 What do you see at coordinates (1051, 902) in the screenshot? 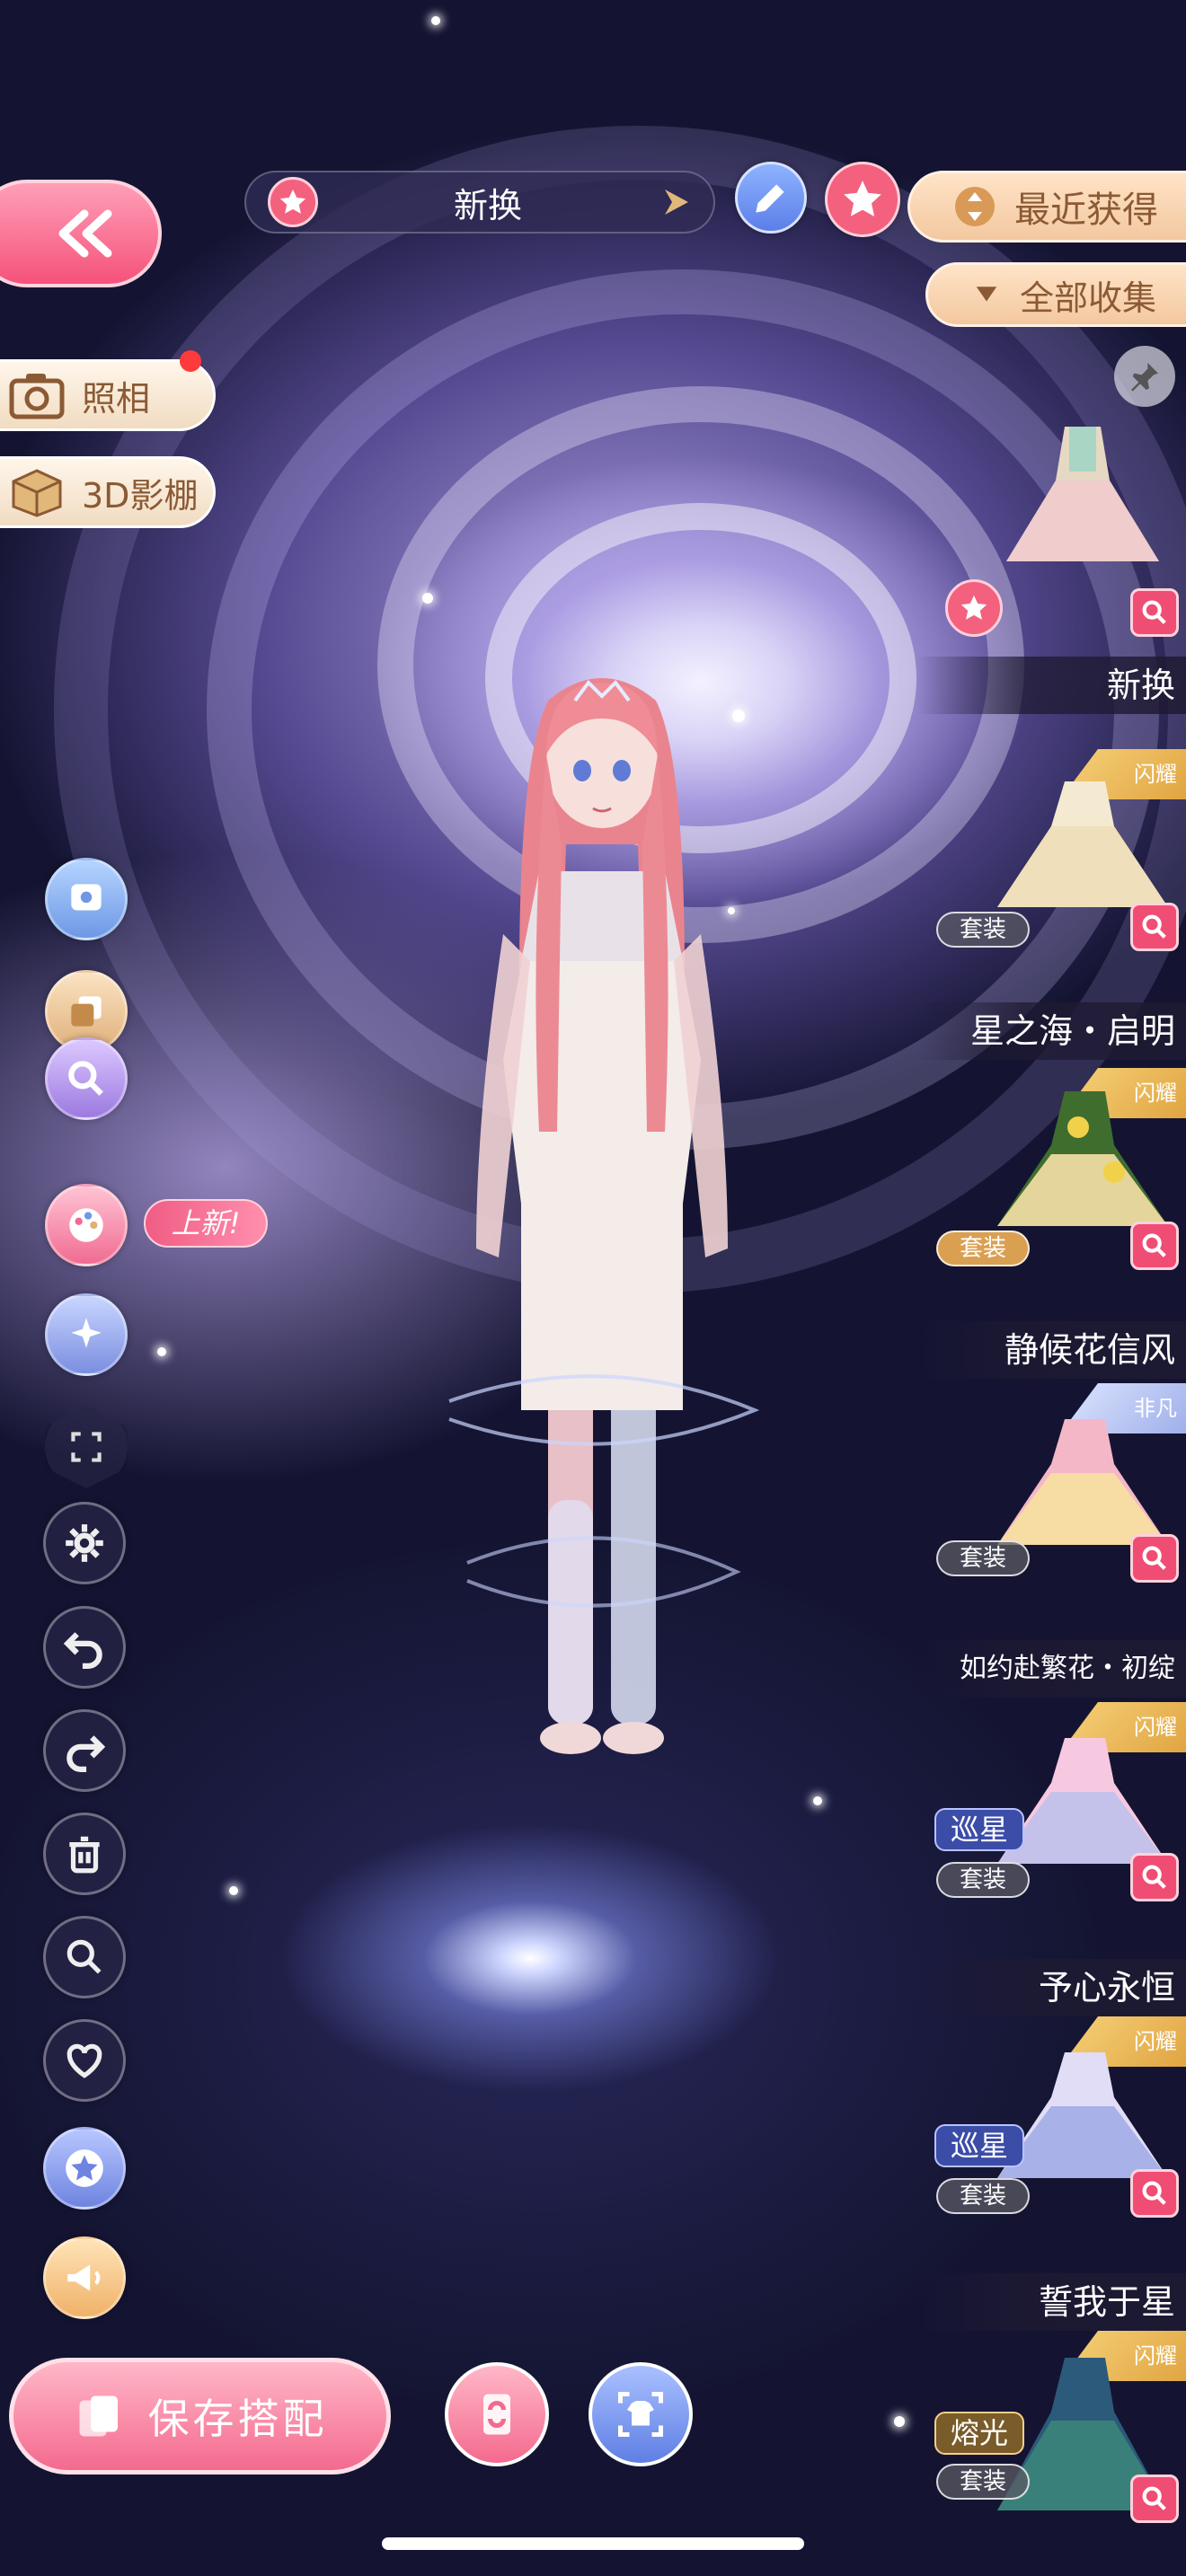
I see `wardrobe-item: 闪耀 套装 星之海・启明` at bounding box center [1051, 902].